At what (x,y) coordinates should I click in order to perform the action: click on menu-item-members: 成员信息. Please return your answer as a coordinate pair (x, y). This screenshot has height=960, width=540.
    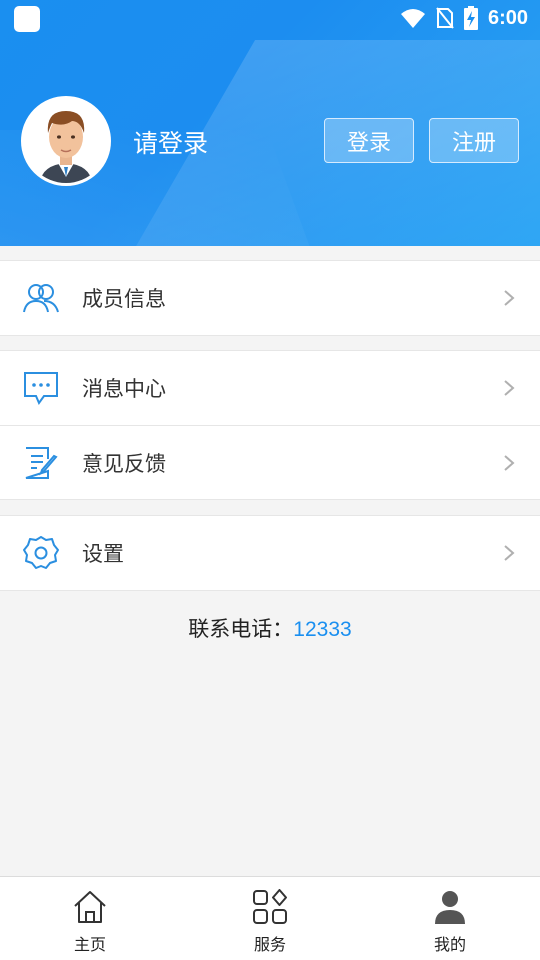
    Looking at the image, I should click on (270, 298).